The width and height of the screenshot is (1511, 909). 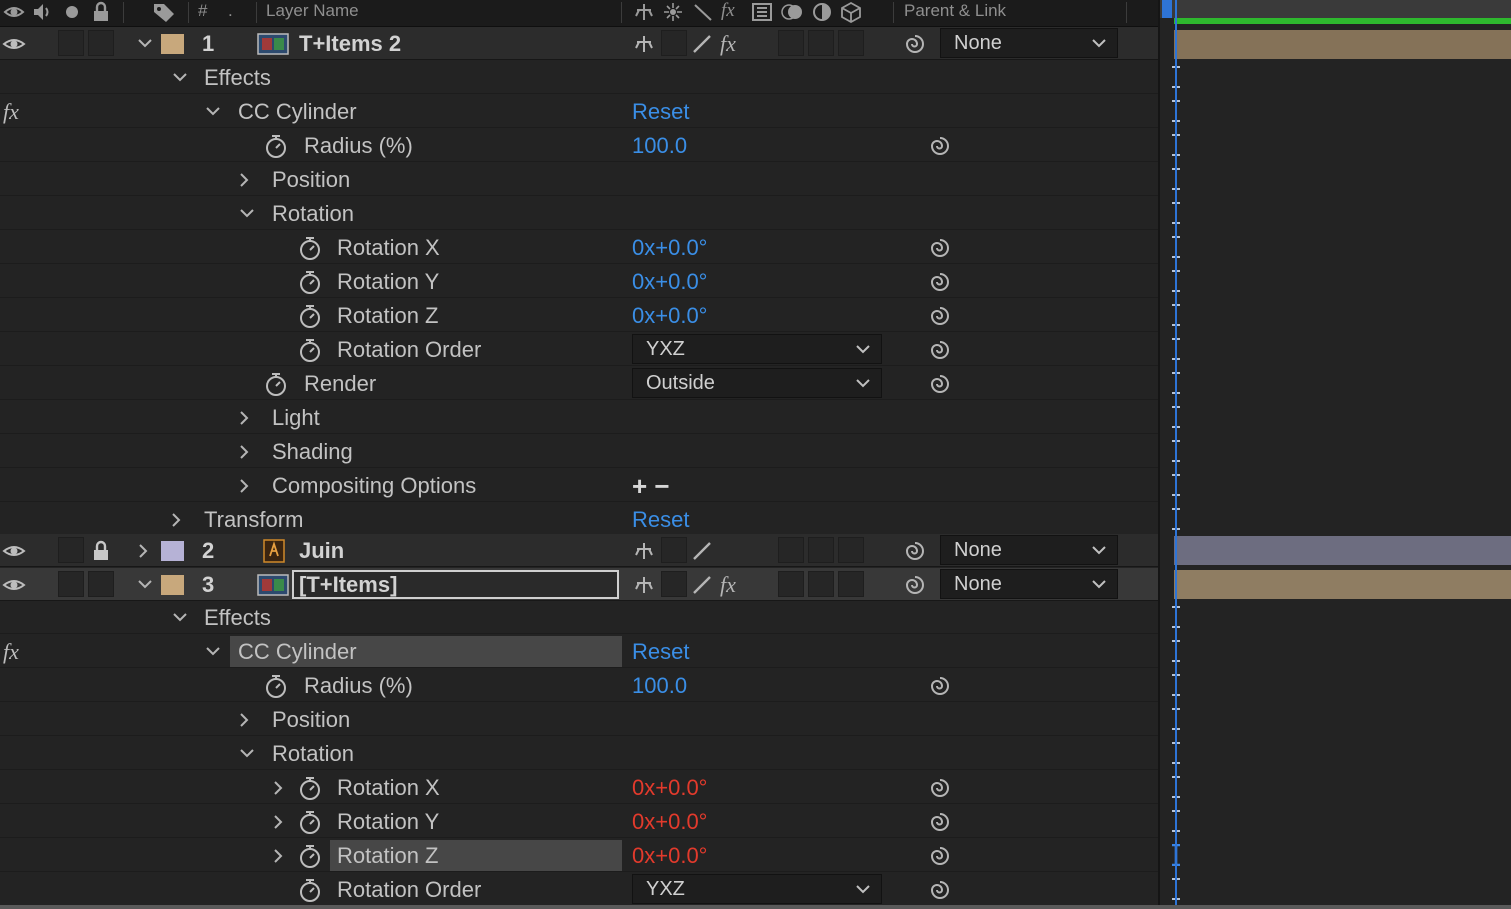 I want to click on property-group-shading: Shading, so click(x=579, y=451).